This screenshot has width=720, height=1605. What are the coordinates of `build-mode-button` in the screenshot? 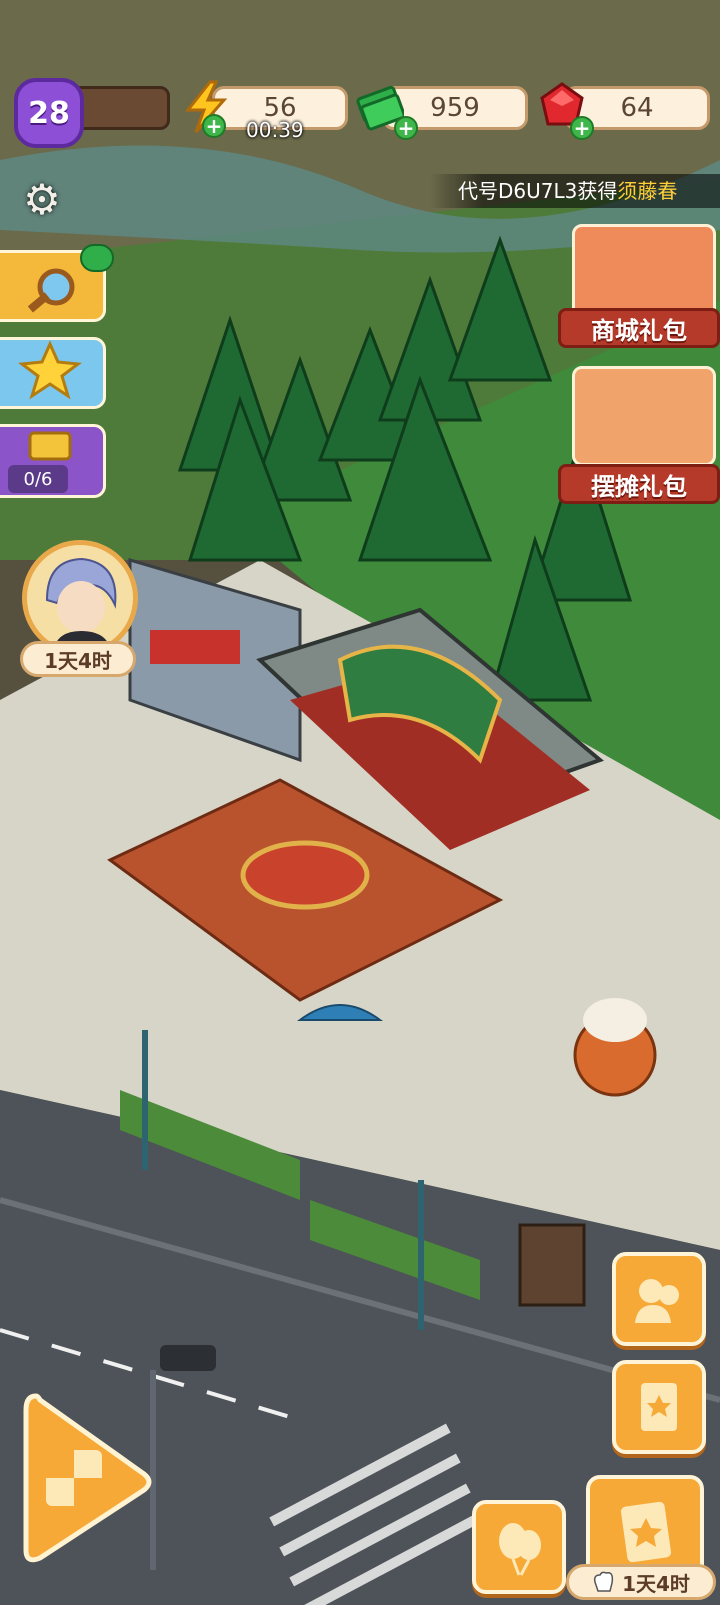 It's located at (84, 1480).